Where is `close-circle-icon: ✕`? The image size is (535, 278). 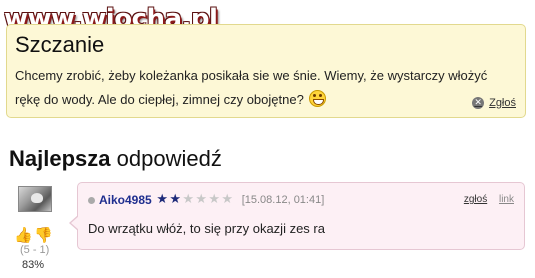
close-circle-icon: ✕ is located at coordinates (478, 103).